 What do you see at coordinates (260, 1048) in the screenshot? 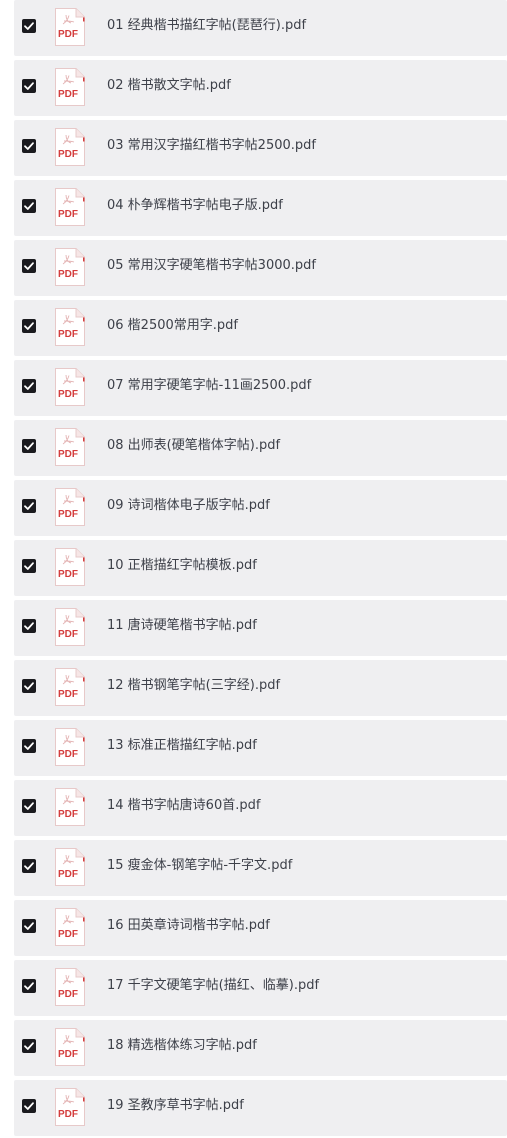
I see `file-list-item: PDF 18 精选楷体练习字帖.pdf` at bounding box center [260, 1048].